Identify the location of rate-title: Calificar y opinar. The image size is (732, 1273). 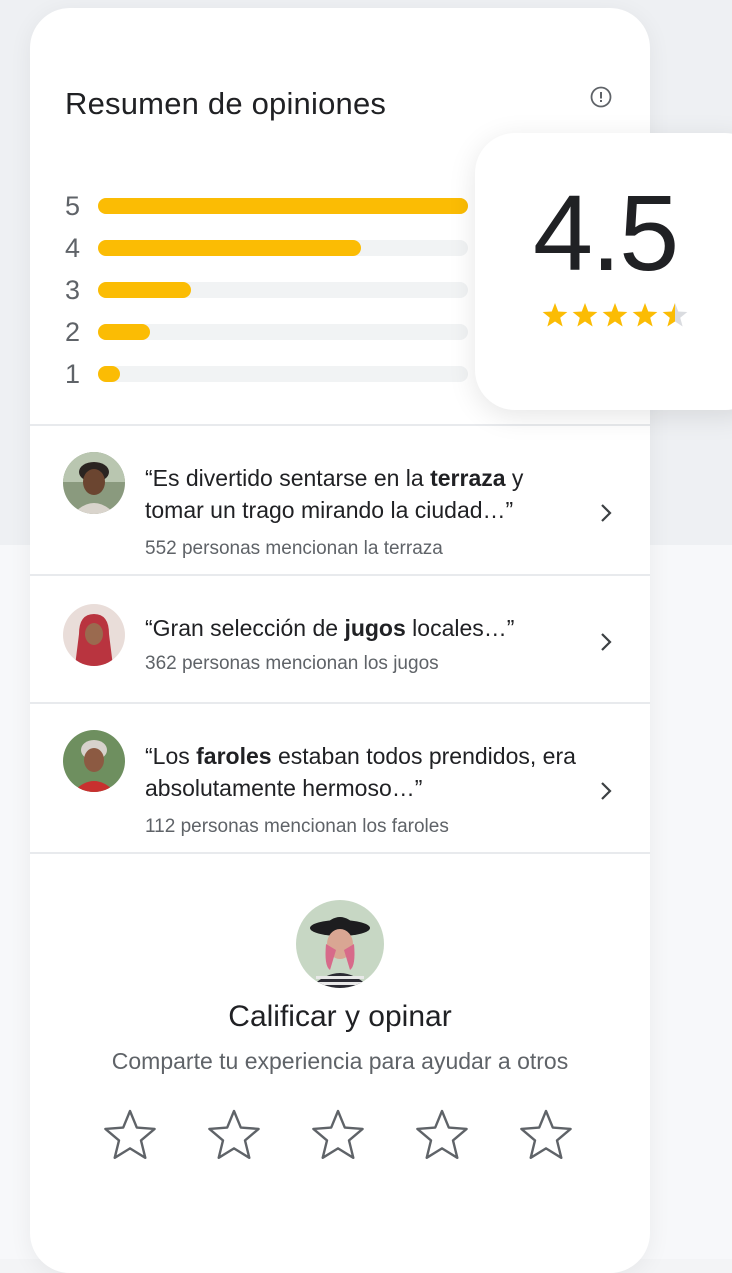
(340, 1016).